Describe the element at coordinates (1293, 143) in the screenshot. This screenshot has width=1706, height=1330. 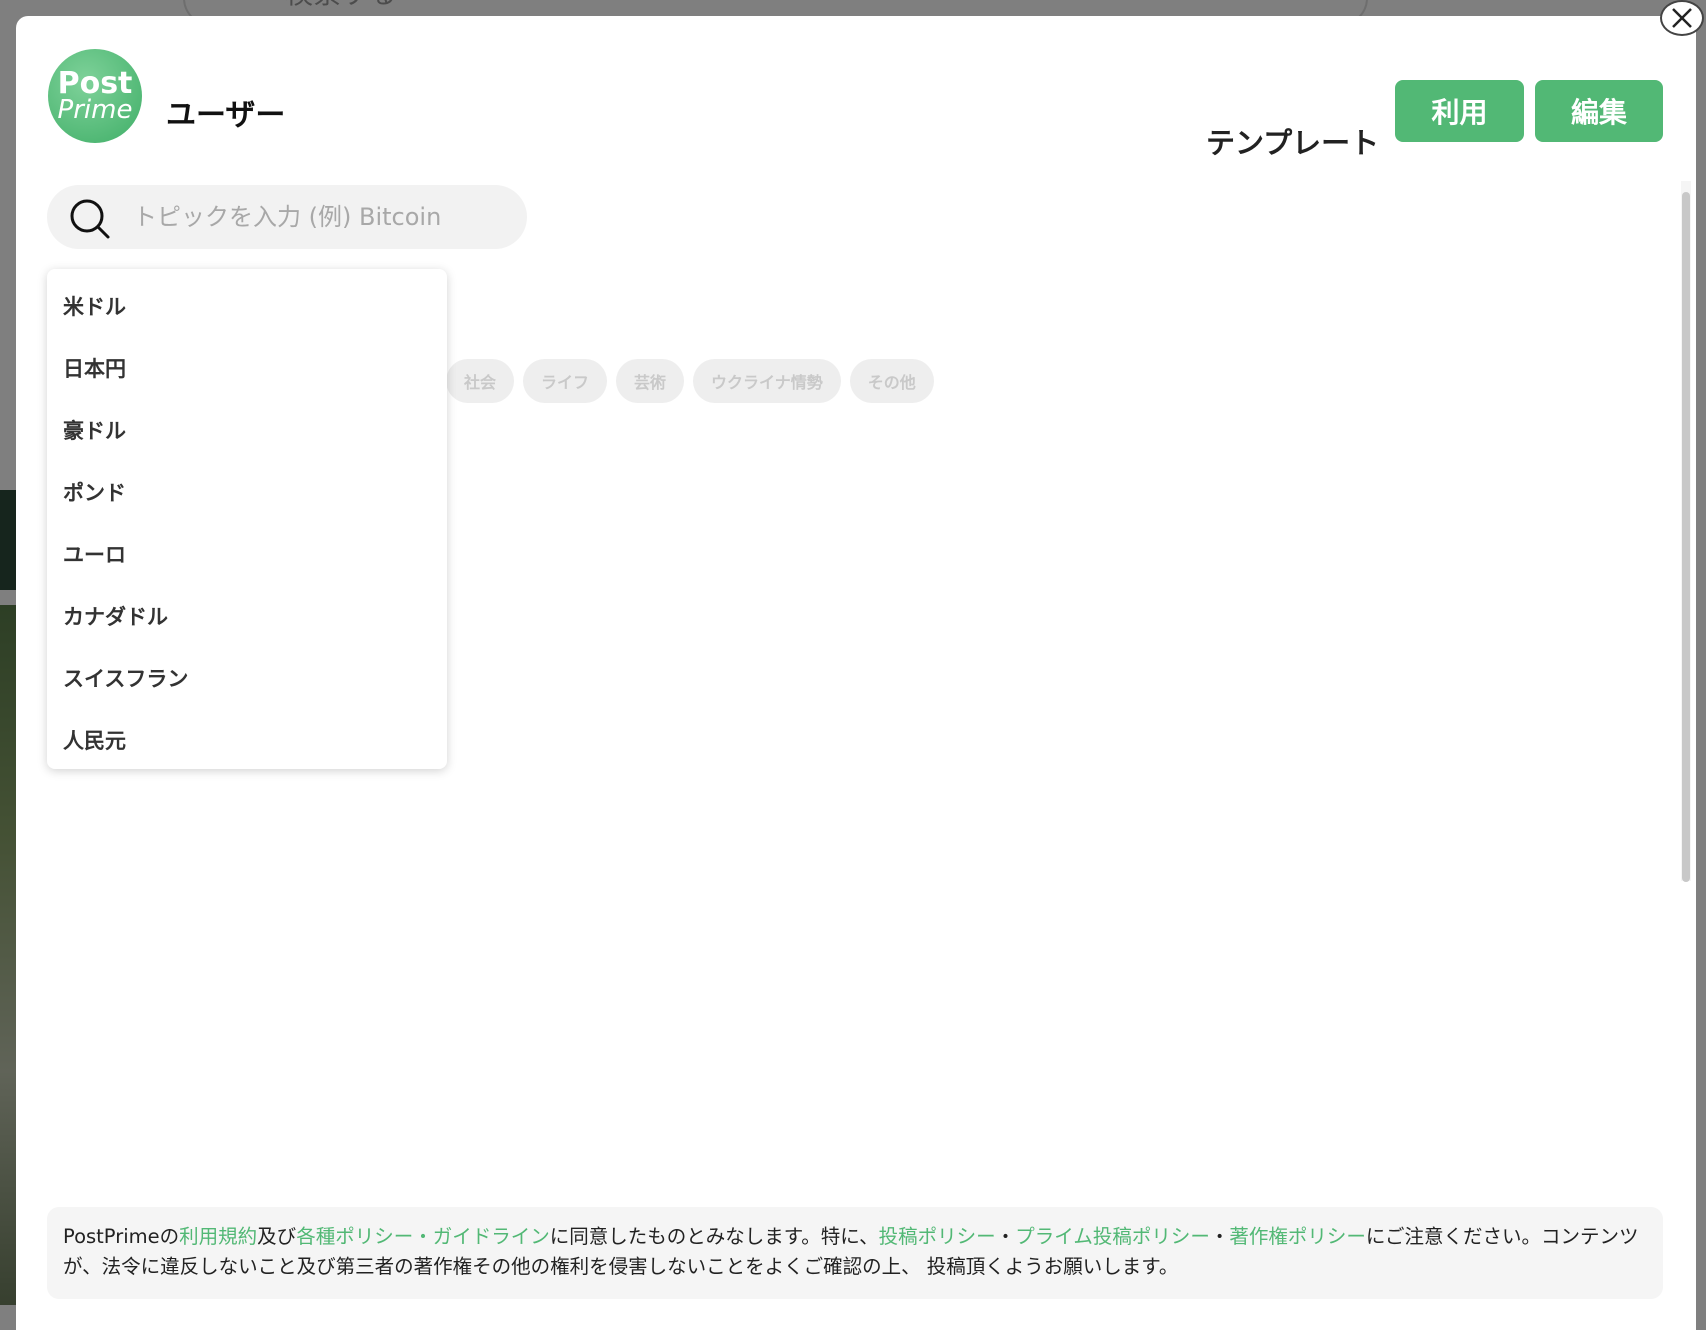
I see `template-label: テンプレート` at that location.